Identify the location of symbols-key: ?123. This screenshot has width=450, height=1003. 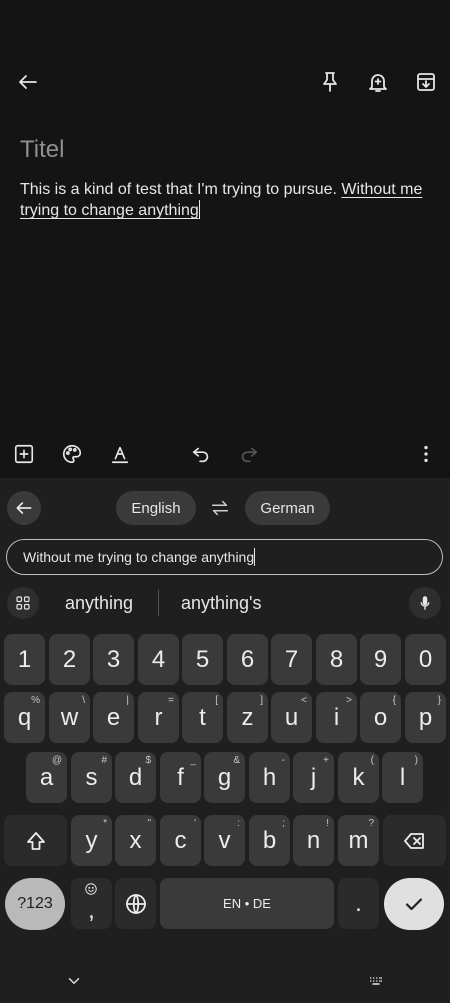
(35, 904).